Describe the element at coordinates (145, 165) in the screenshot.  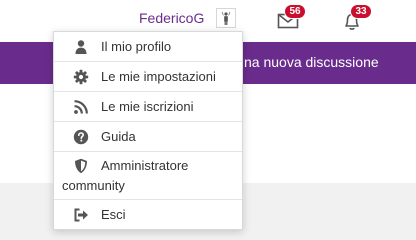
I see `menu-item-label: Amministratore` at that location.